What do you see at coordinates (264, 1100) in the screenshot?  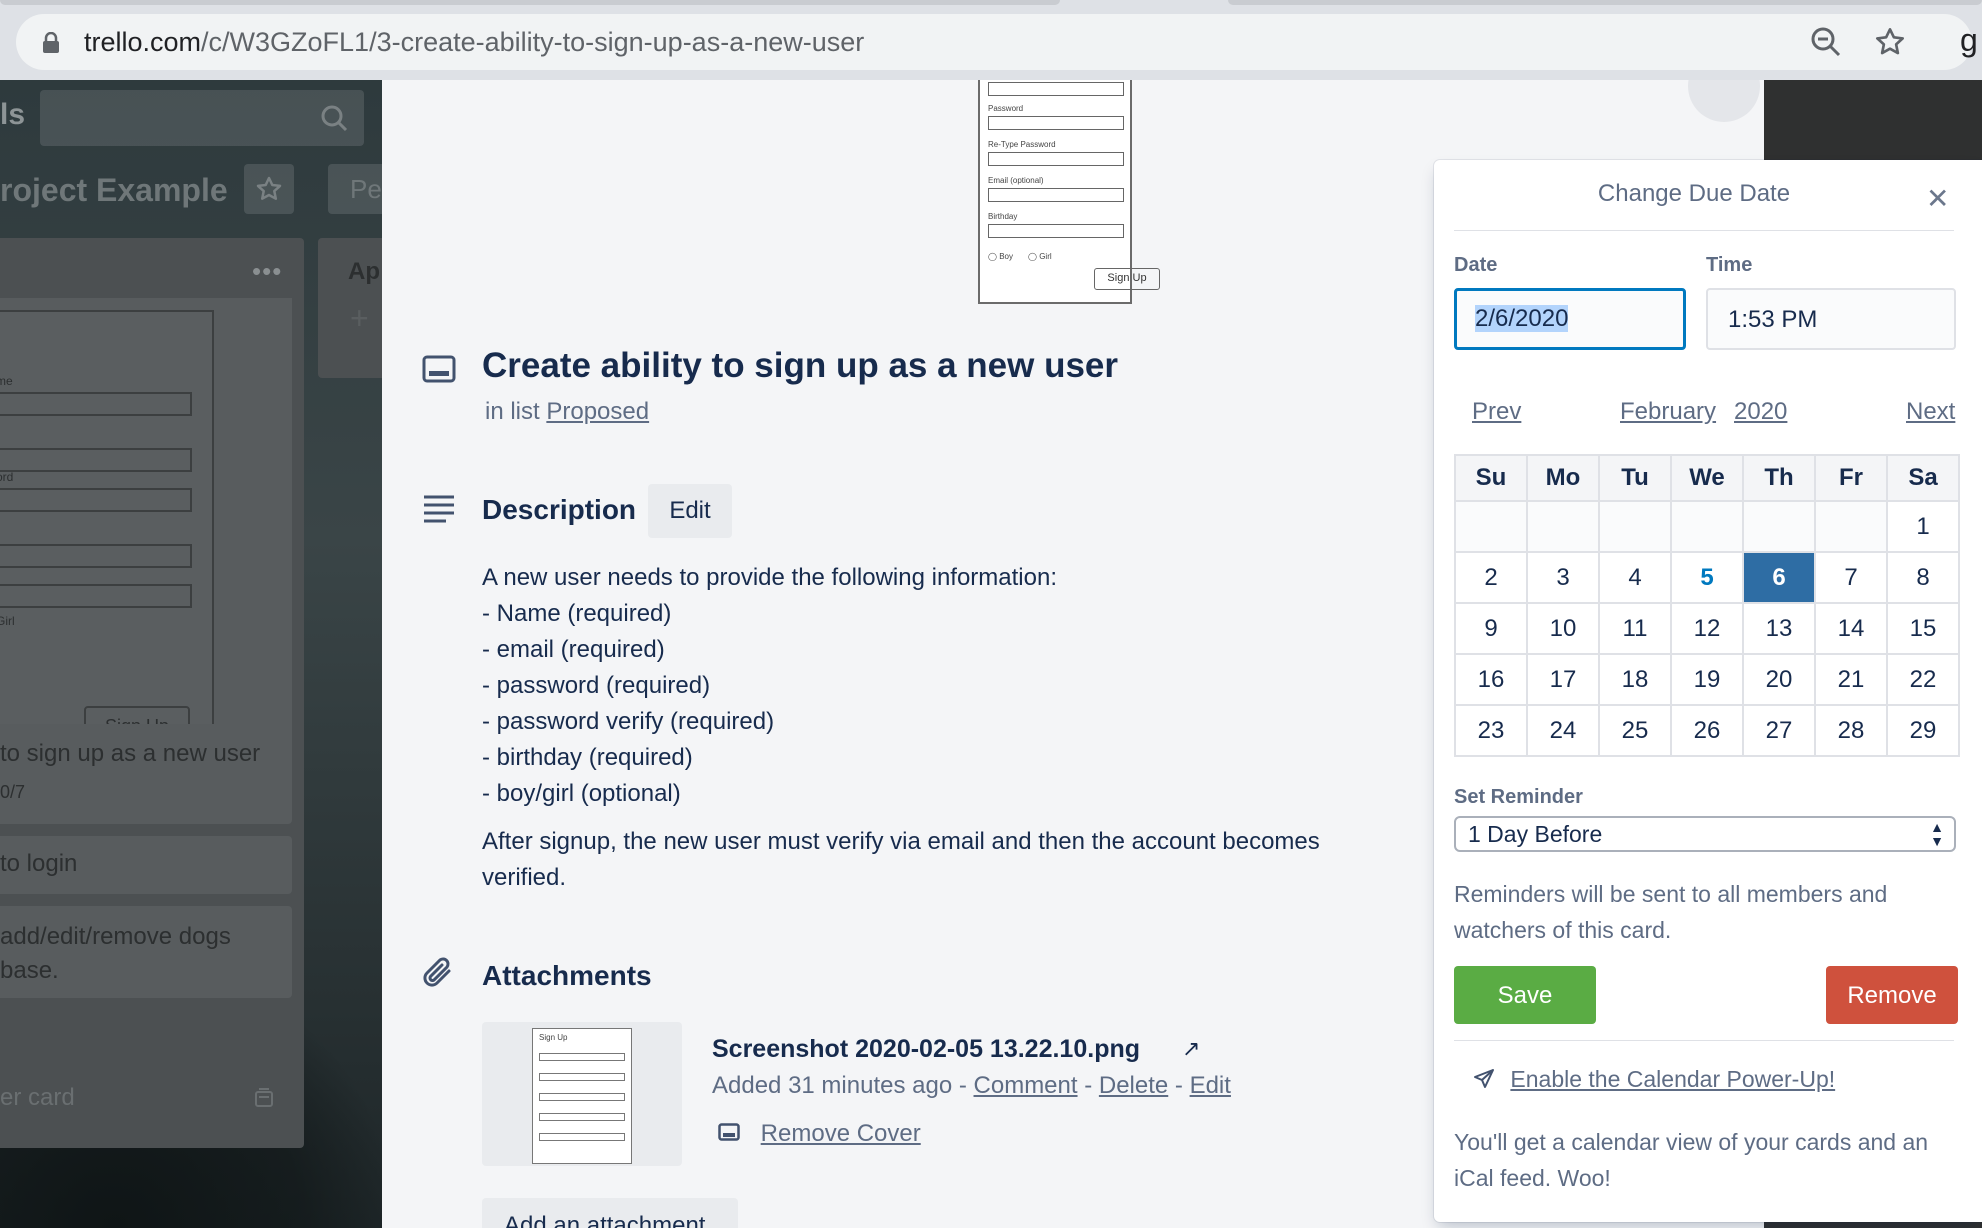 I see `card-template-icon` at bounding box center [264, 1100].